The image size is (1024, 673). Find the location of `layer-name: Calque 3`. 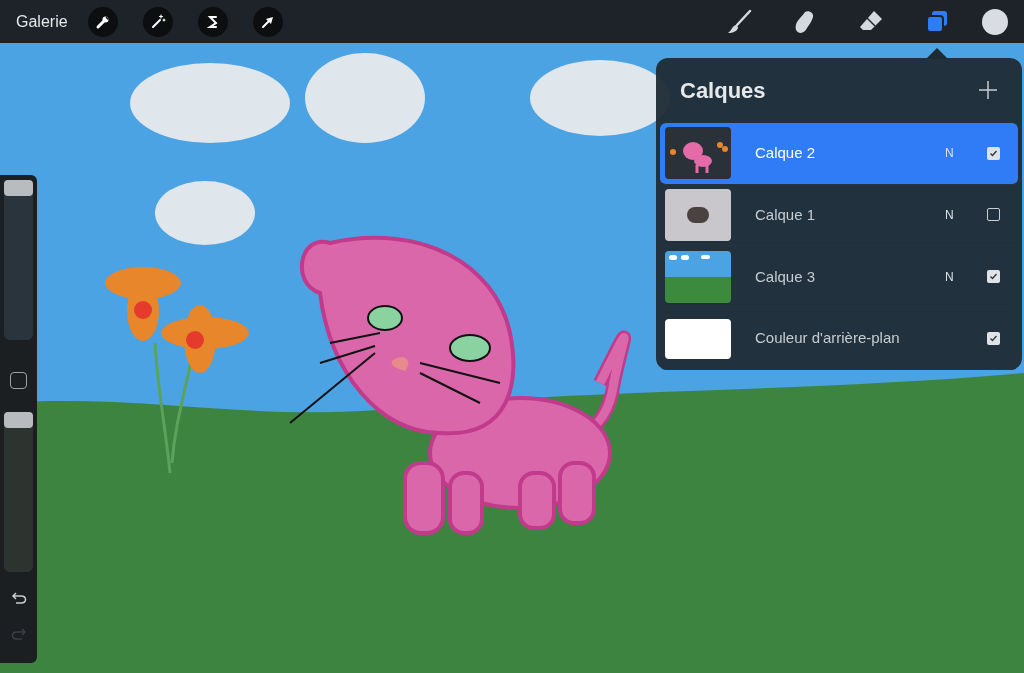

layer-name: Calque 3 is located at coordinates (786, 276).